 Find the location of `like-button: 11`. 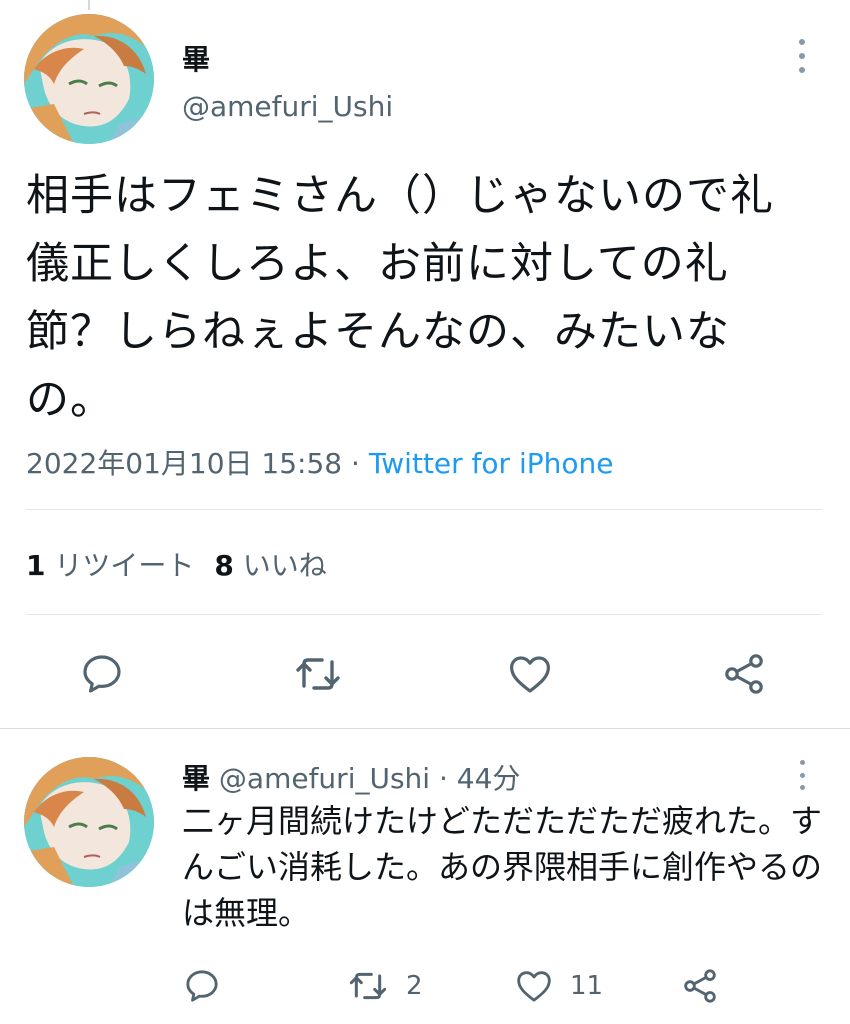

like-button: 11 is located at coordinates (558, 986).